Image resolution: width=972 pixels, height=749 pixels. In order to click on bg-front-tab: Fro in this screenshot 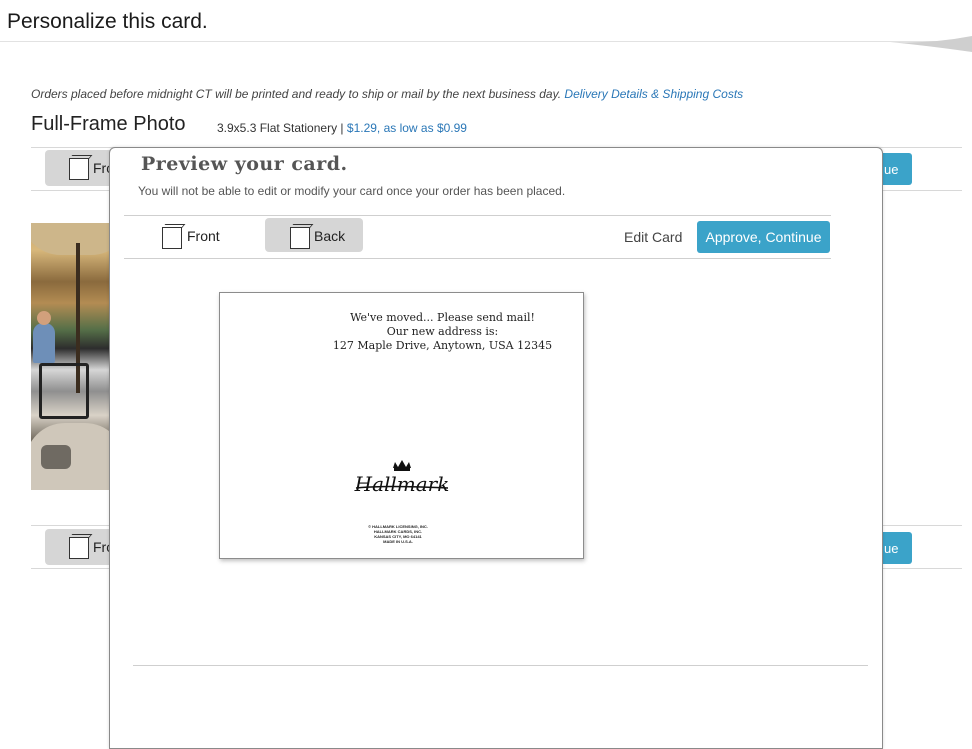, I will do `click(80, 168)`.